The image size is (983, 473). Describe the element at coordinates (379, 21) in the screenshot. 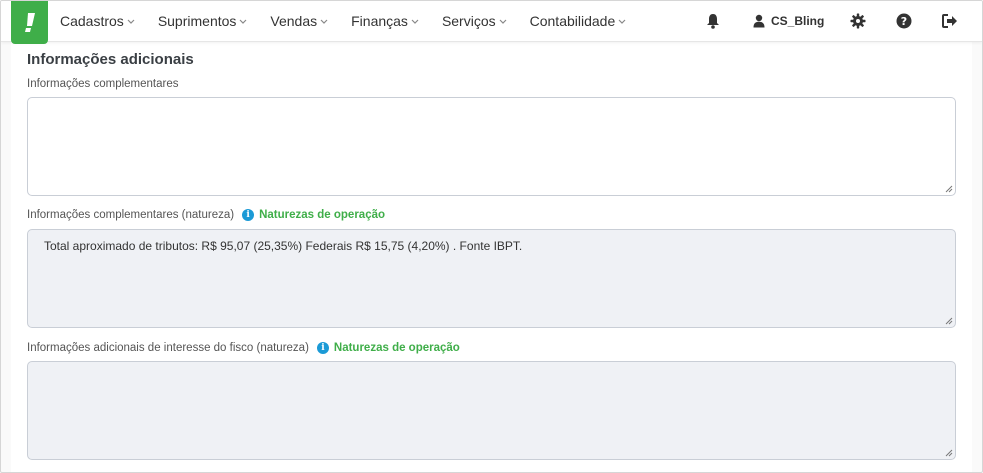

I see `menu-label: Finanças` at that location.